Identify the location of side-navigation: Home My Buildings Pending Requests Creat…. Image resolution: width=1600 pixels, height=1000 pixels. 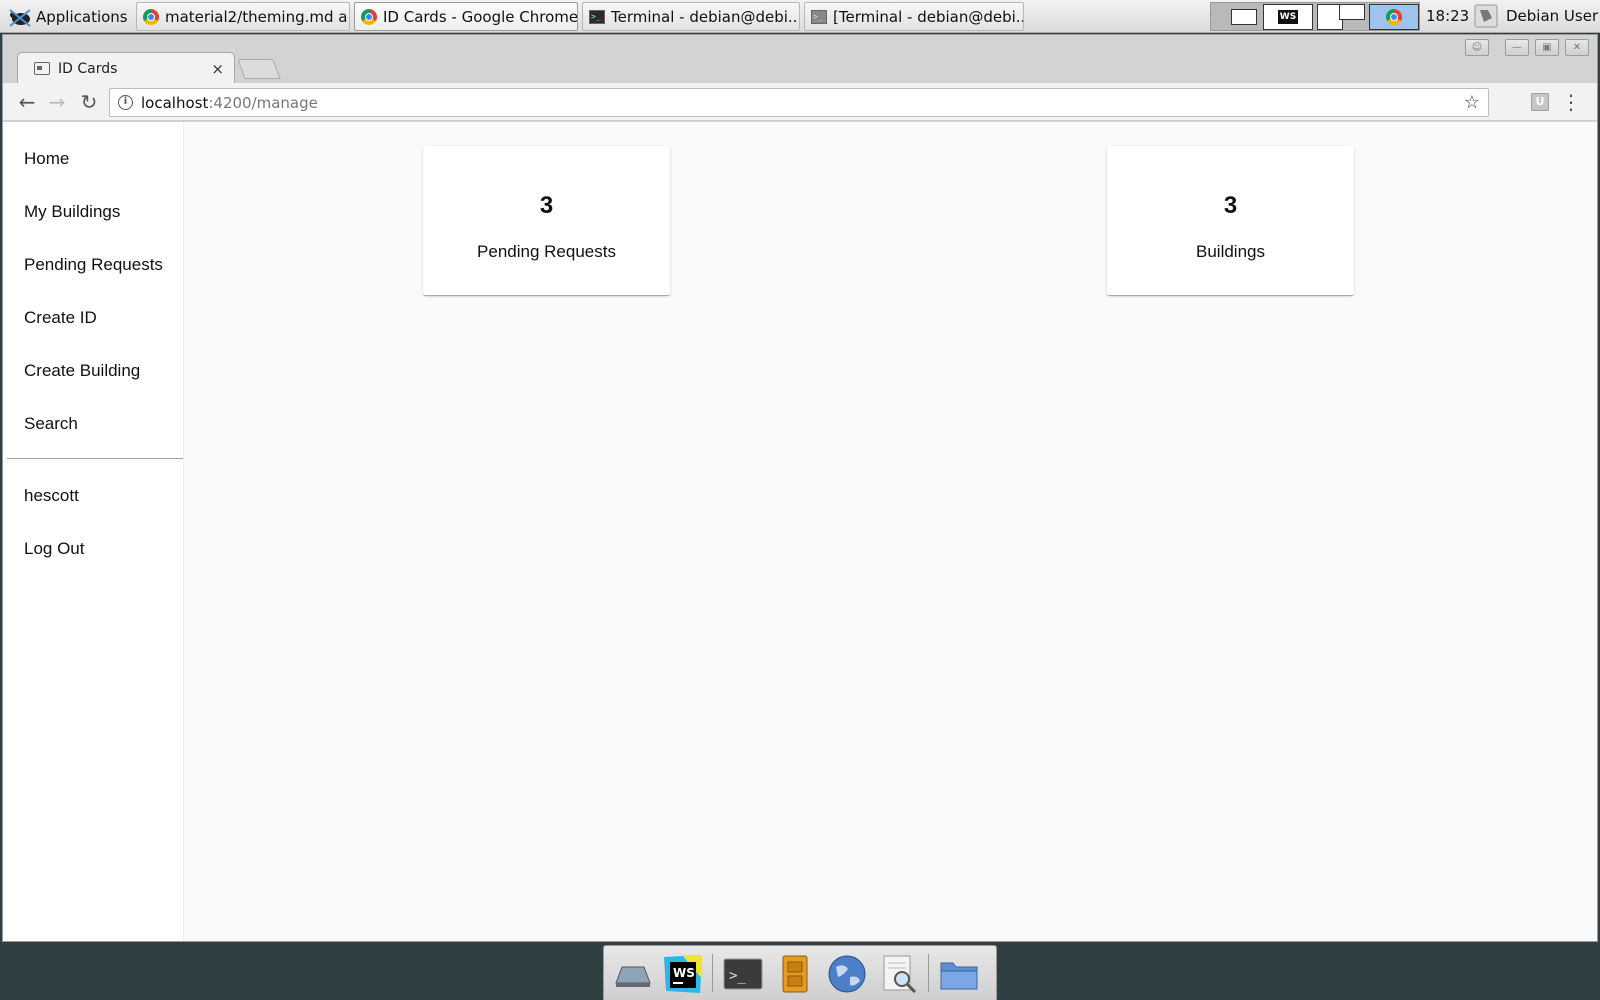
(93, 531).